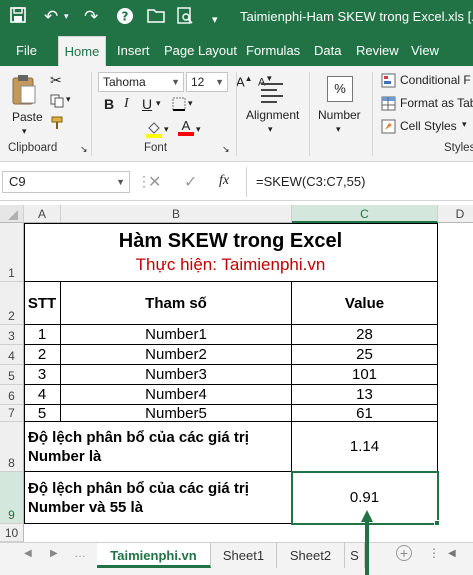 The height and width of the screenshot is (575, 473). I want to click on prev-sheet-icon: ◀, so click(28, 553).